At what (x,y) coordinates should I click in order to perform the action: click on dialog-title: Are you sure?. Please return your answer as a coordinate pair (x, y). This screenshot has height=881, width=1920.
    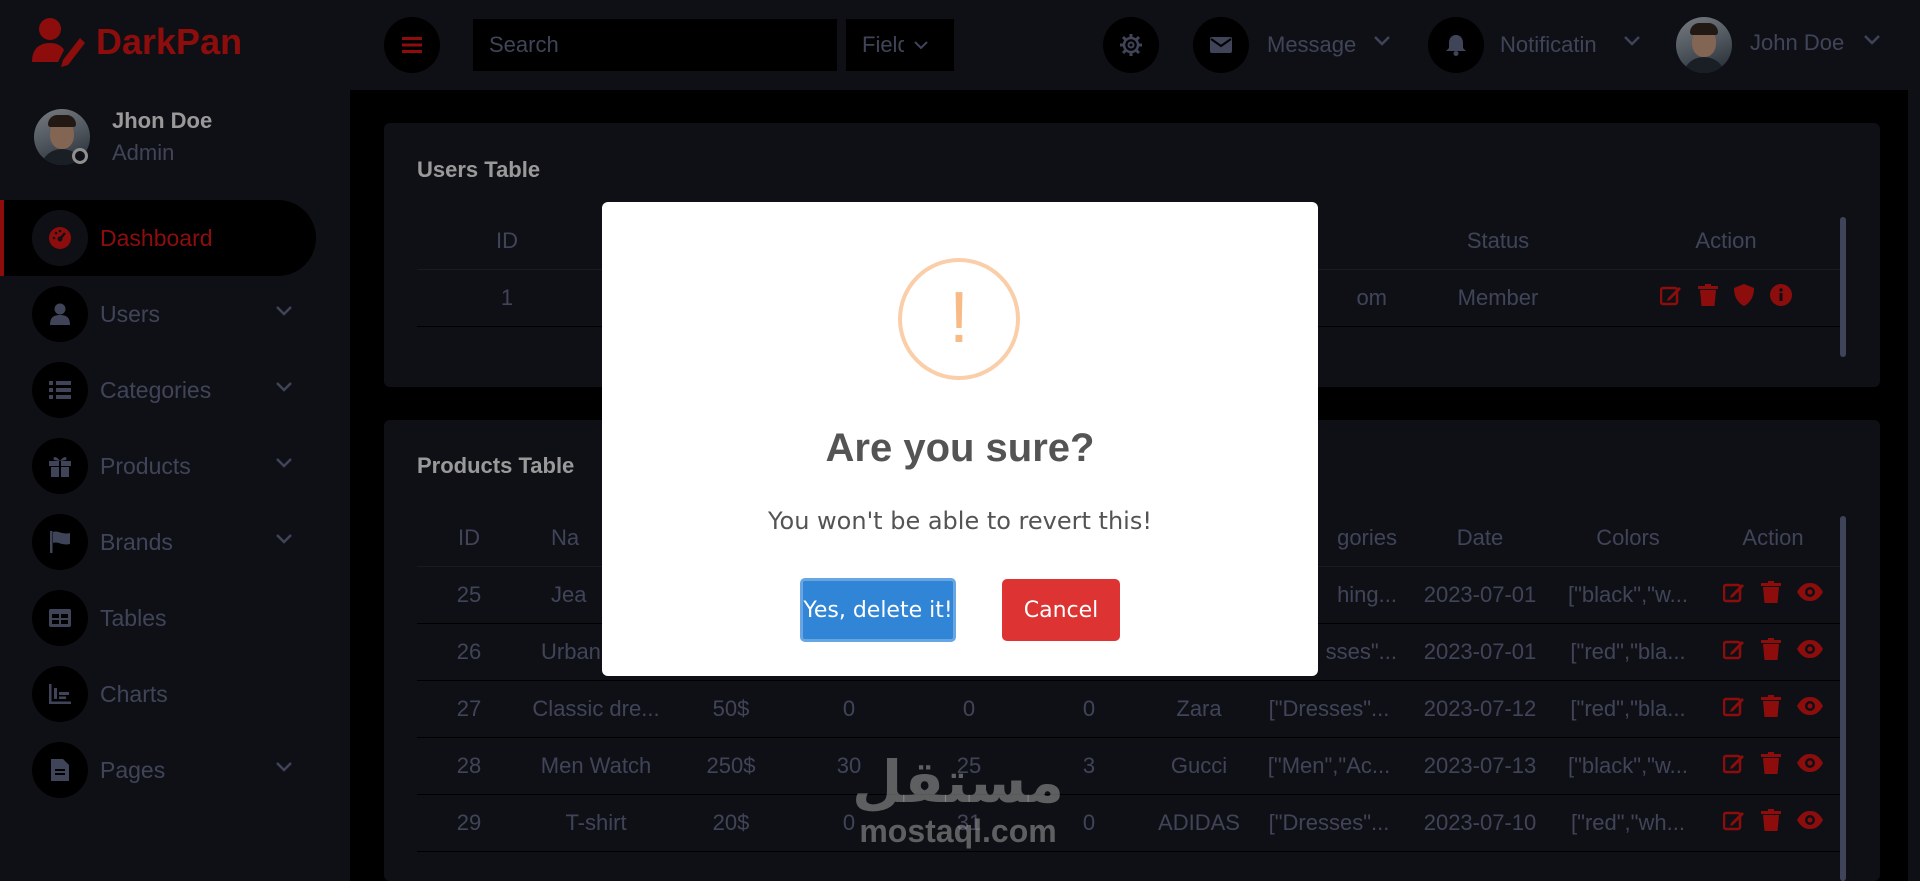
    Looking at the image, I should click on (960, 448).